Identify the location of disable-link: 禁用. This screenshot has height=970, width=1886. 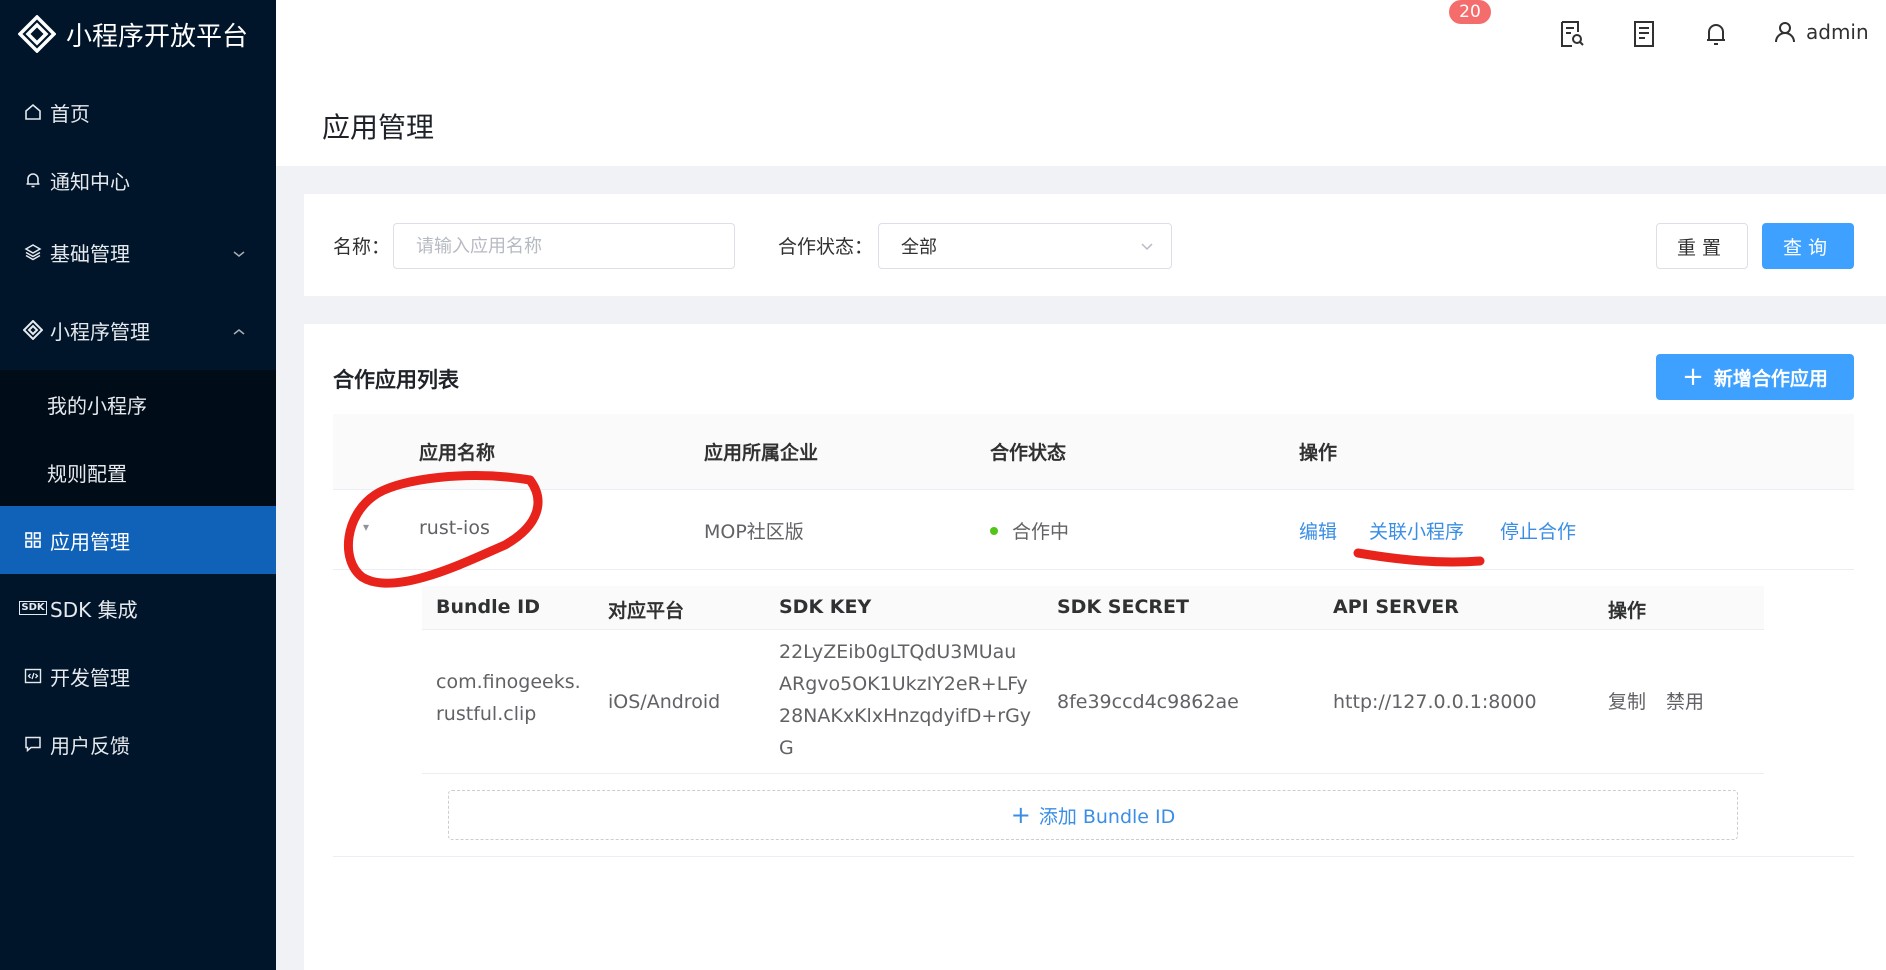
(1685, 702).